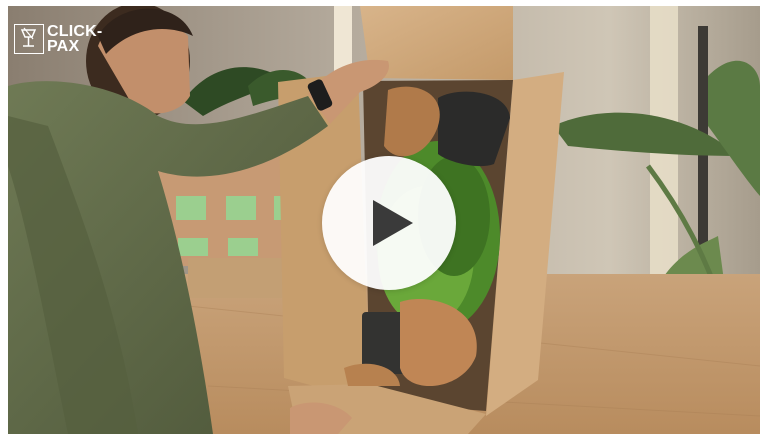  I want to click on click-pax-logo: CLICK- PAX, so click(58, 39).